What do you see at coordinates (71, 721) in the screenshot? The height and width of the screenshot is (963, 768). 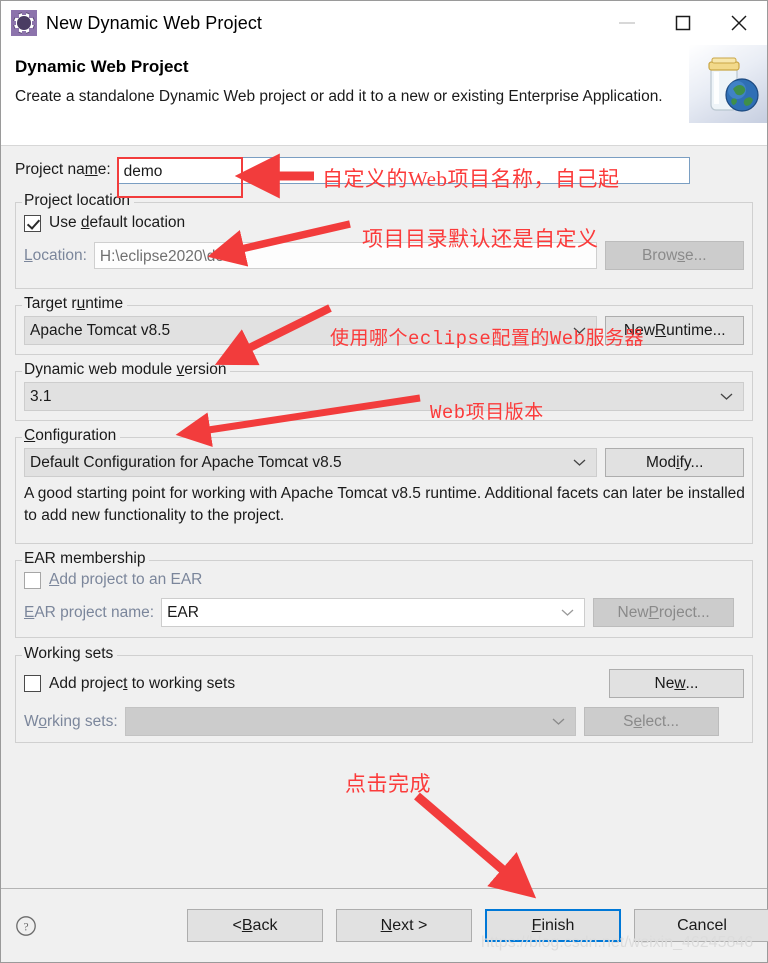 I see `working-sets-label: Working sets:` at bounding box center [71, 721].